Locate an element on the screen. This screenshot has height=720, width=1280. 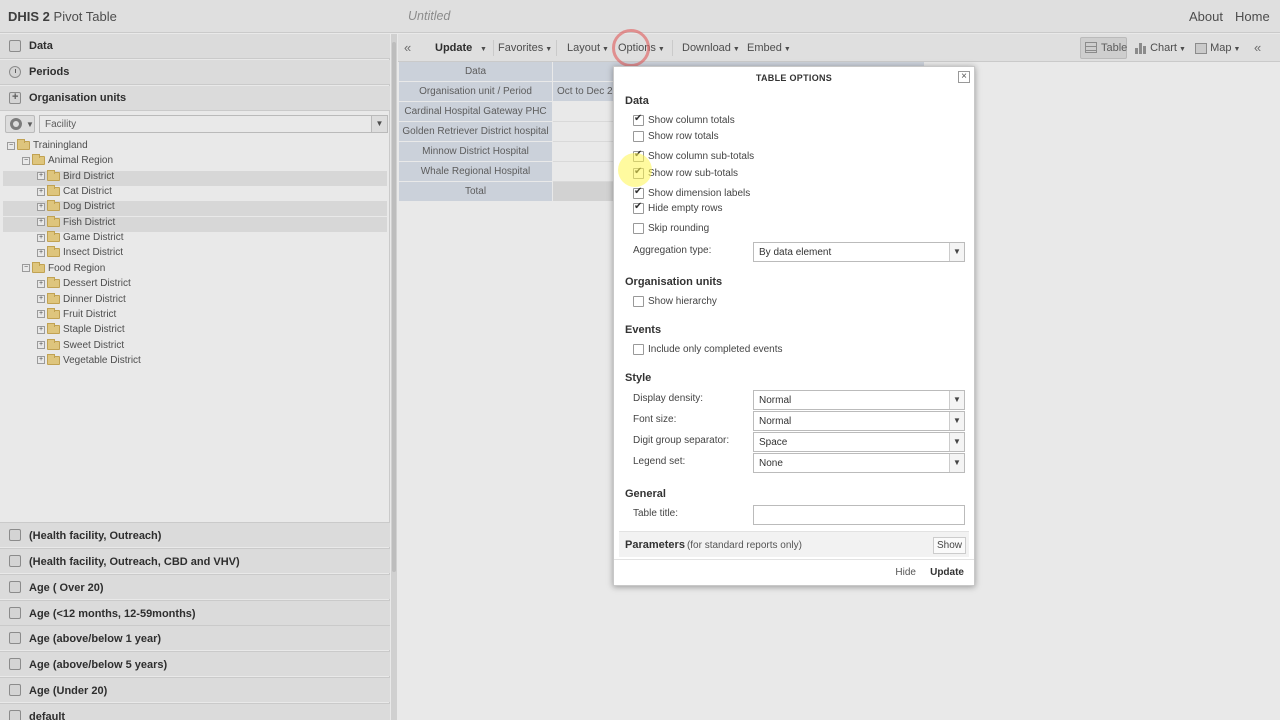
show-hierarchy-option: Show hierarchy is located at coordinates (675, 303).